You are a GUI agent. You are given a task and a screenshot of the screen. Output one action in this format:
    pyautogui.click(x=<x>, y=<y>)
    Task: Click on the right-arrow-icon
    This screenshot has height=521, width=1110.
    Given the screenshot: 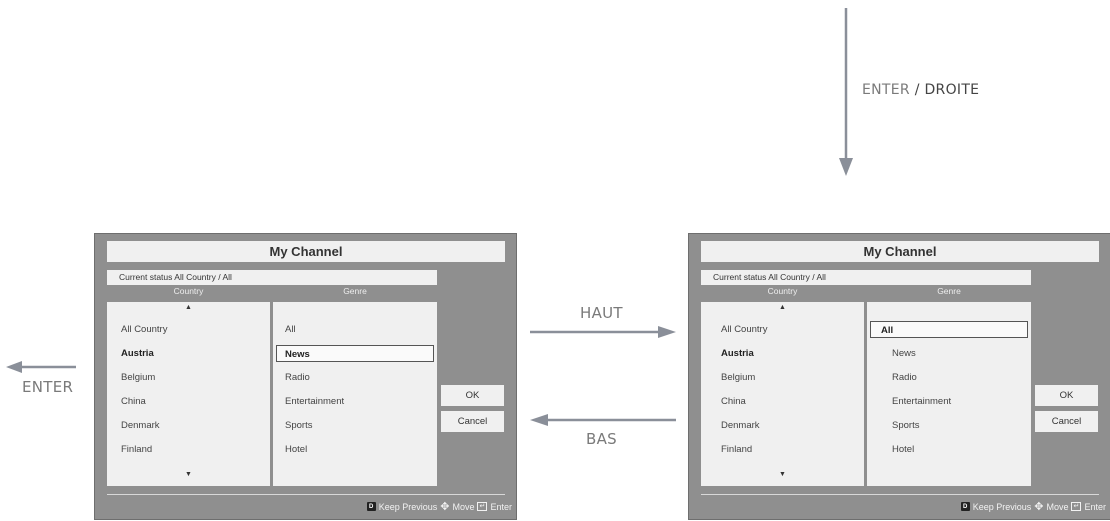 What is the action you would take?
    pyautogui.click(x=603, y=332)
    